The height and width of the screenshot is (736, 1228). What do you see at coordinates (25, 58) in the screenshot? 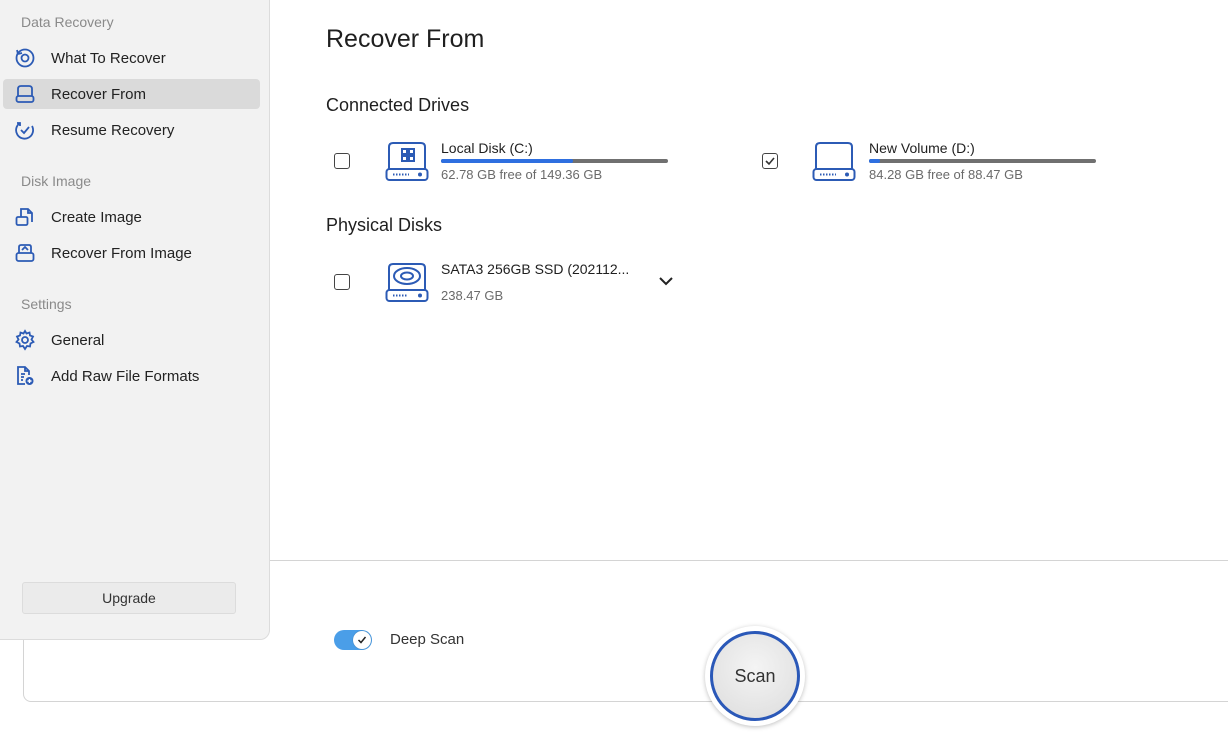
I see `history-icon` at bounding box center [25, 58].